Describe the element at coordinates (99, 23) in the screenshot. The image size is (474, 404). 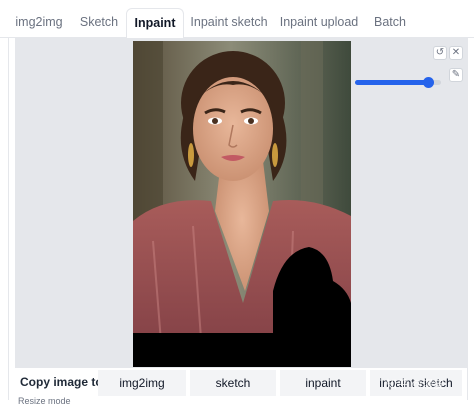
I see `tab-sketch: Sketch` at that location.